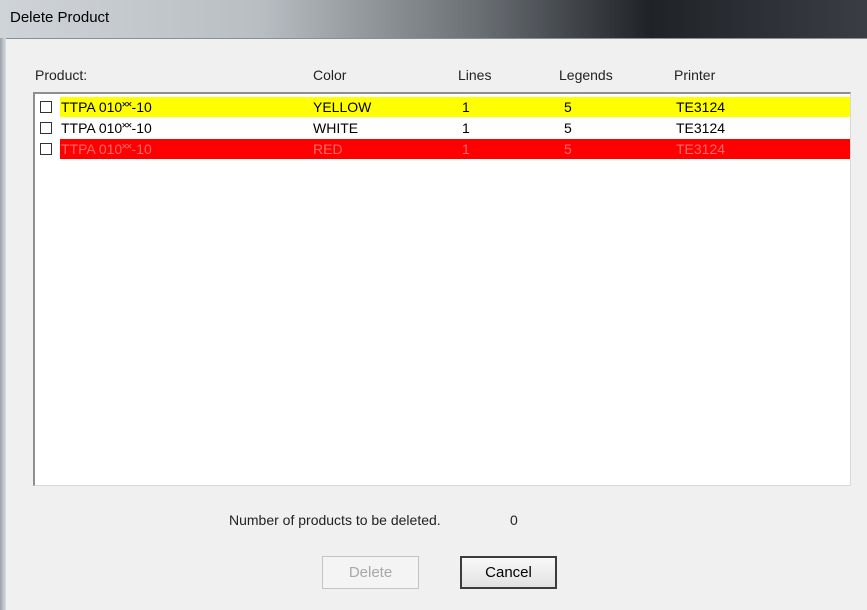 This screenshot has height=610, width=867. I want to click on product-color: RED, so click(328, 149).